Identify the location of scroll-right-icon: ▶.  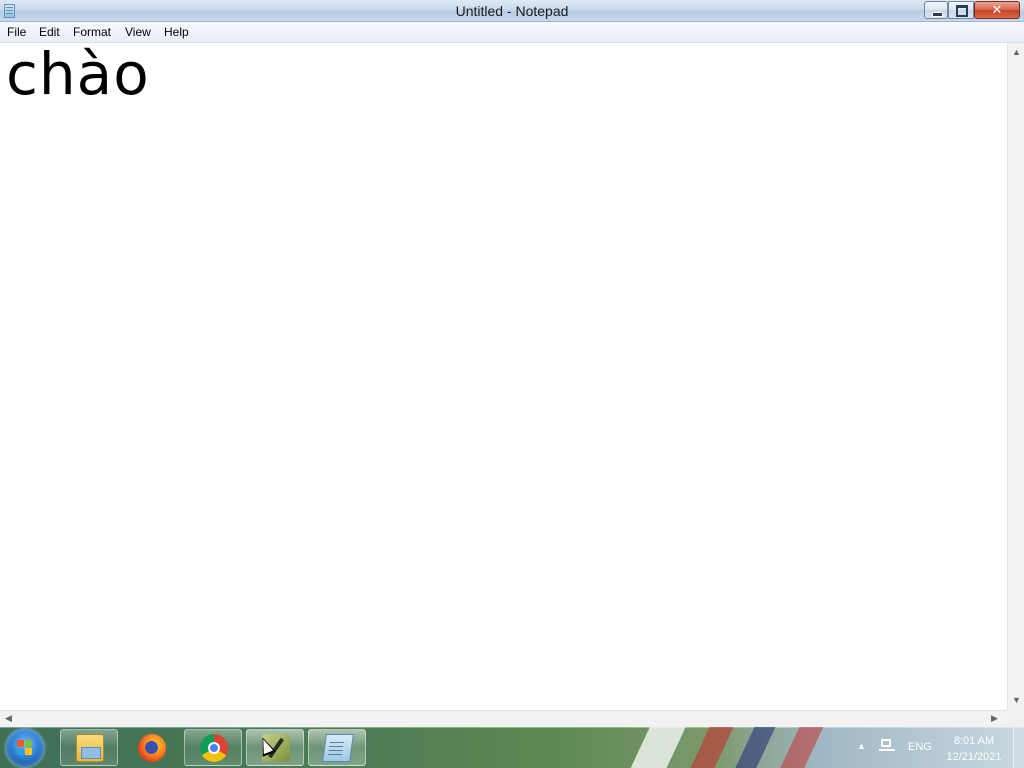
(994, 718).